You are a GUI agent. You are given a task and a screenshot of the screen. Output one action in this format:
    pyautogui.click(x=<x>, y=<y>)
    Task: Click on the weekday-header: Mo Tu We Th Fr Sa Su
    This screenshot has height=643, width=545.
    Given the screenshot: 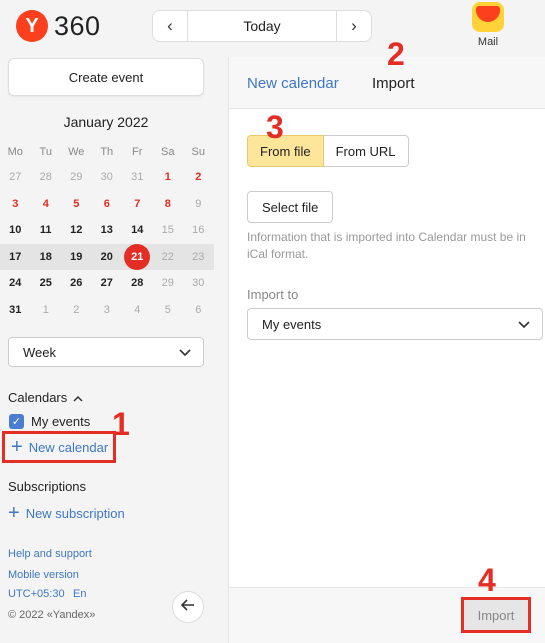 What is the action you would take?
    pyautogui.click(x=107, y=152)
    